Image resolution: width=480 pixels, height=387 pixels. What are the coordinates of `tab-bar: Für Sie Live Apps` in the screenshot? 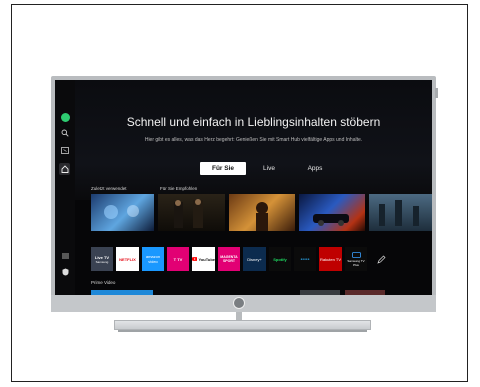 It's located at (269, 168).